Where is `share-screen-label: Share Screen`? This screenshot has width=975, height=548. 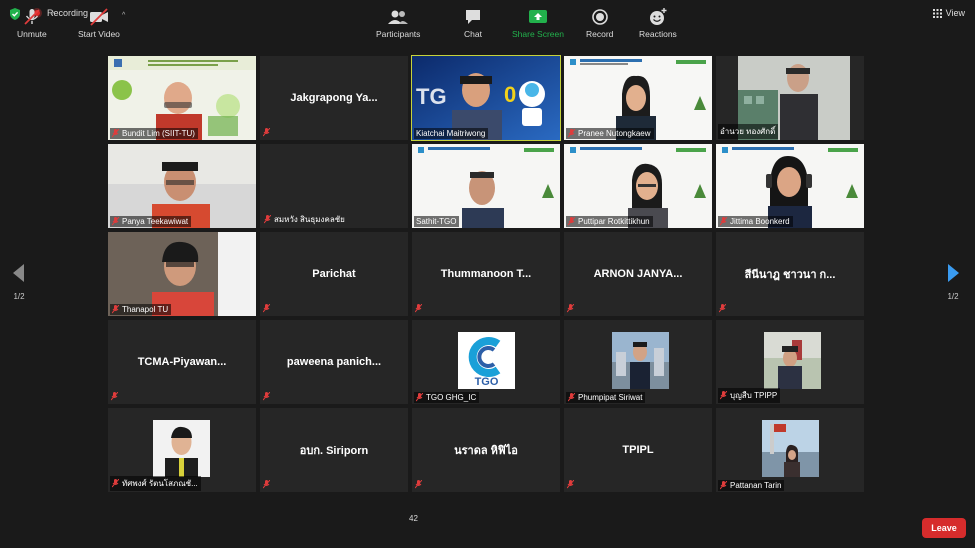 share-screen-label: Share Screen is located at coordinates (538, 34).